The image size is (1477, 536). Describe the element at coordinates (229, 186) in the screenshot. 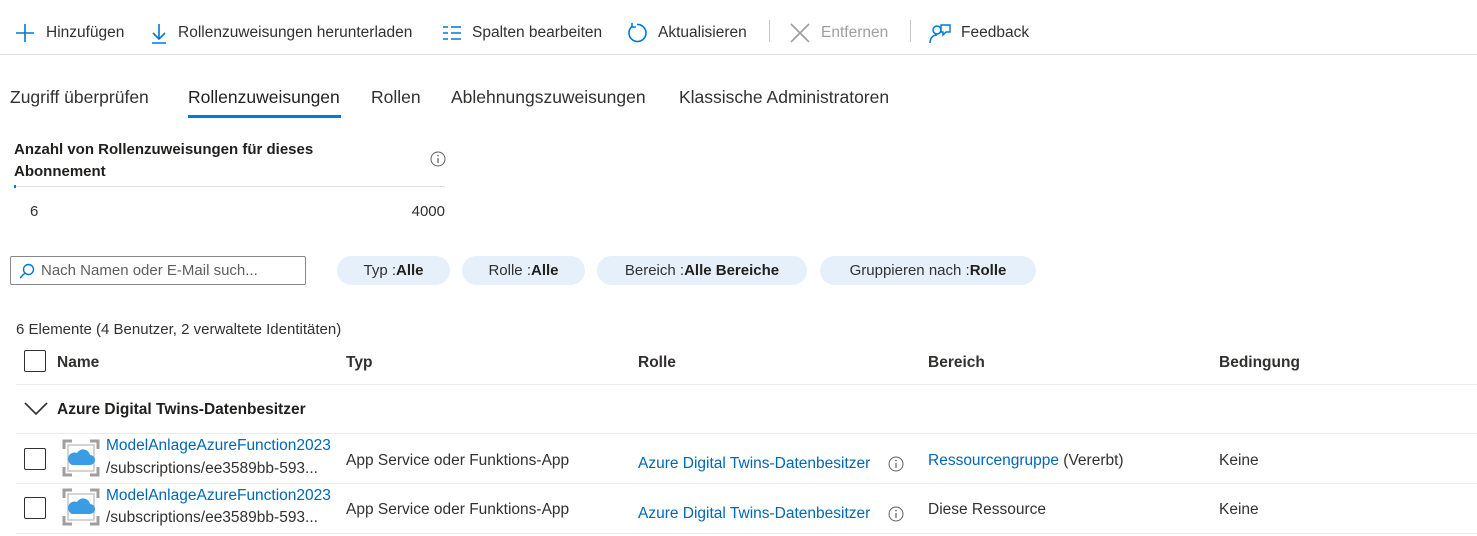

I see `assignment-count-bar` at that location.